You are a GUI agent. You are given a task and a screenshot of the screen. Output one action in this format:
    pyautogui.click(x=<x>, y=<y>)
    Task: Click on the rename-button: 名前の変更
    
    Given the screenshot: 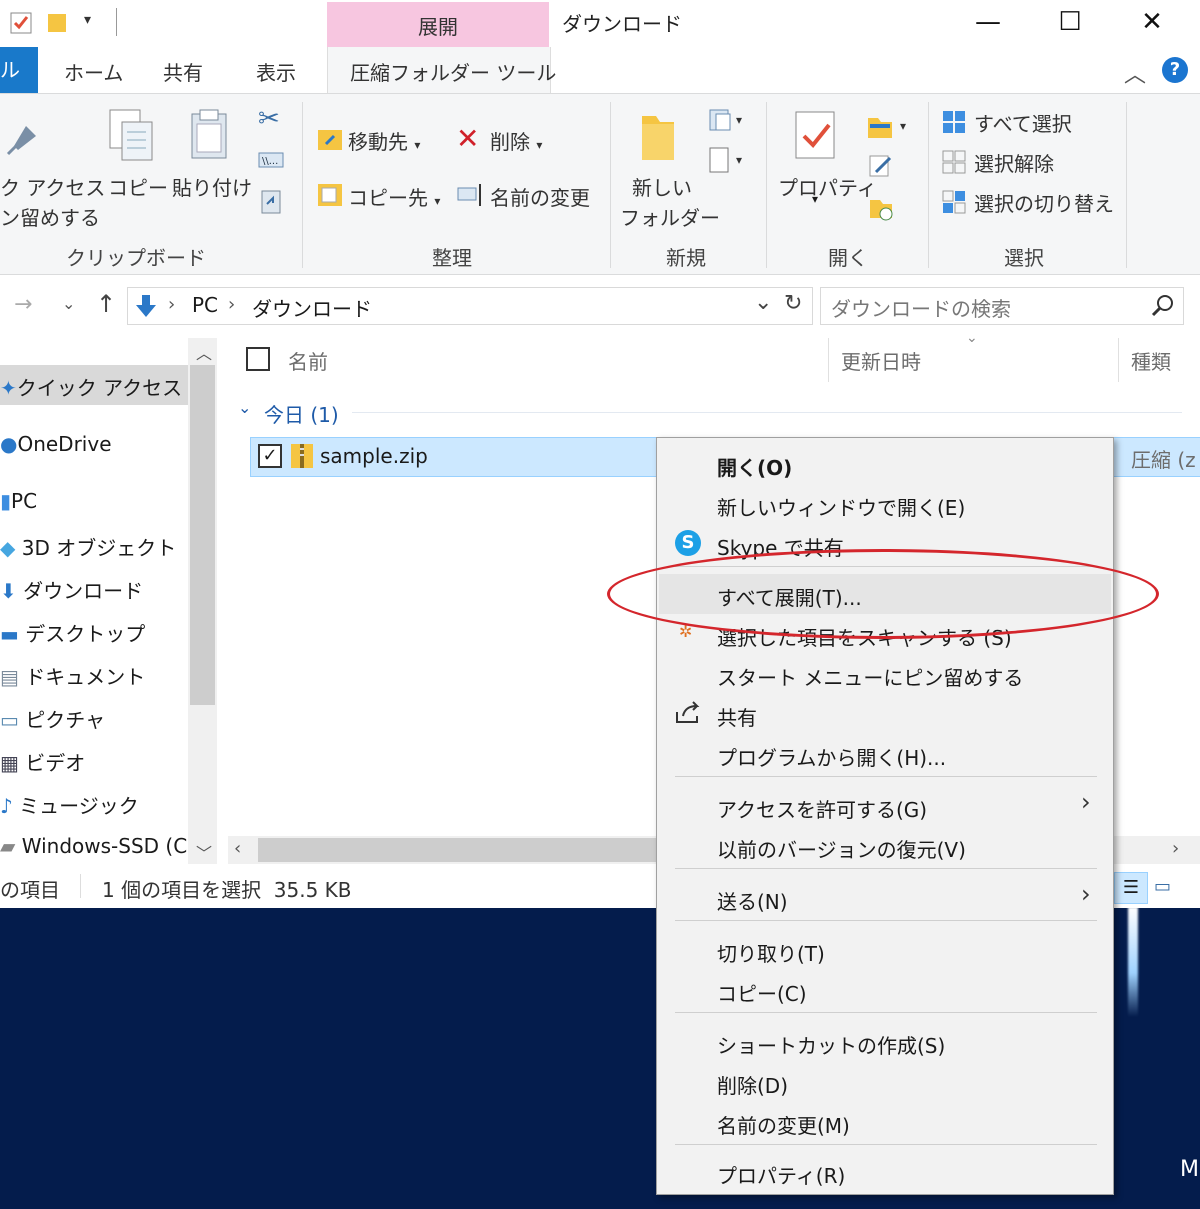 What is the action you would take?
    pyautogui.click(x=540, y=196)
    